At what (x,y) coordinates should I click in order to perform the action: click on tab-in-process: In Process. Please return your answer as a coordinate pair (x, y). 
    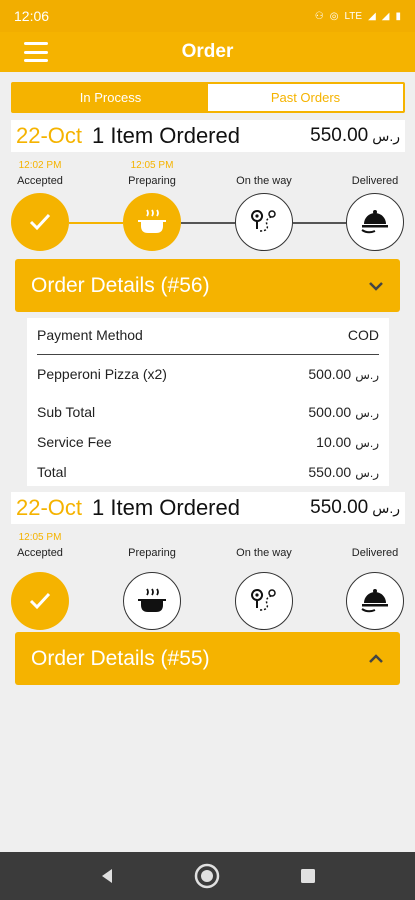
    Looking at the image, I should click on (110, 97).